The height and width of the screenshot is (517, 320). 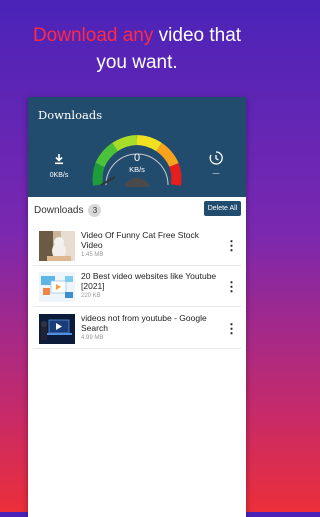 I want to click on download-icon, so click(x=59, y=159).